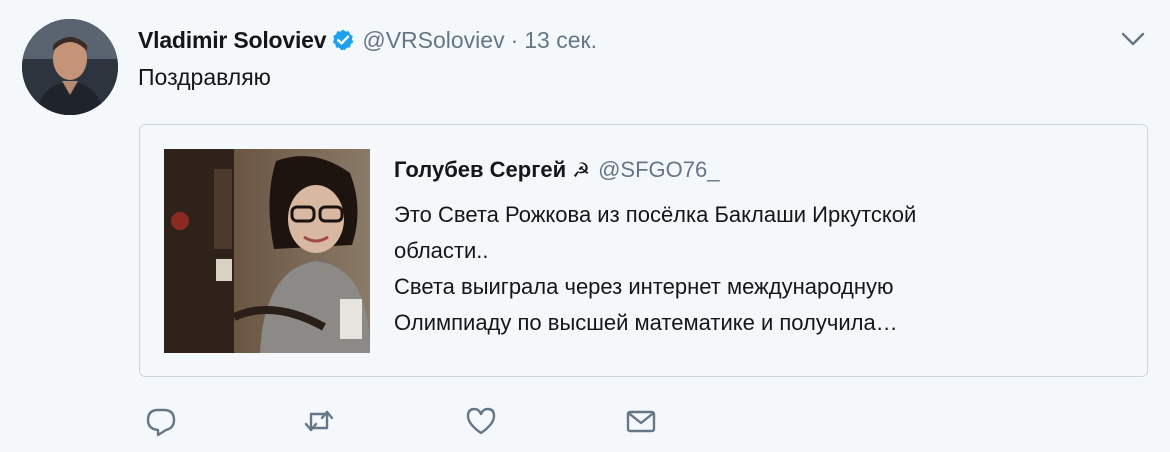 This screenshot has height=452, width=1170. Describe the element at coordinates (560, 40) in the screenshot. I see `tweet-timestamp: 13 сек.` at that location.